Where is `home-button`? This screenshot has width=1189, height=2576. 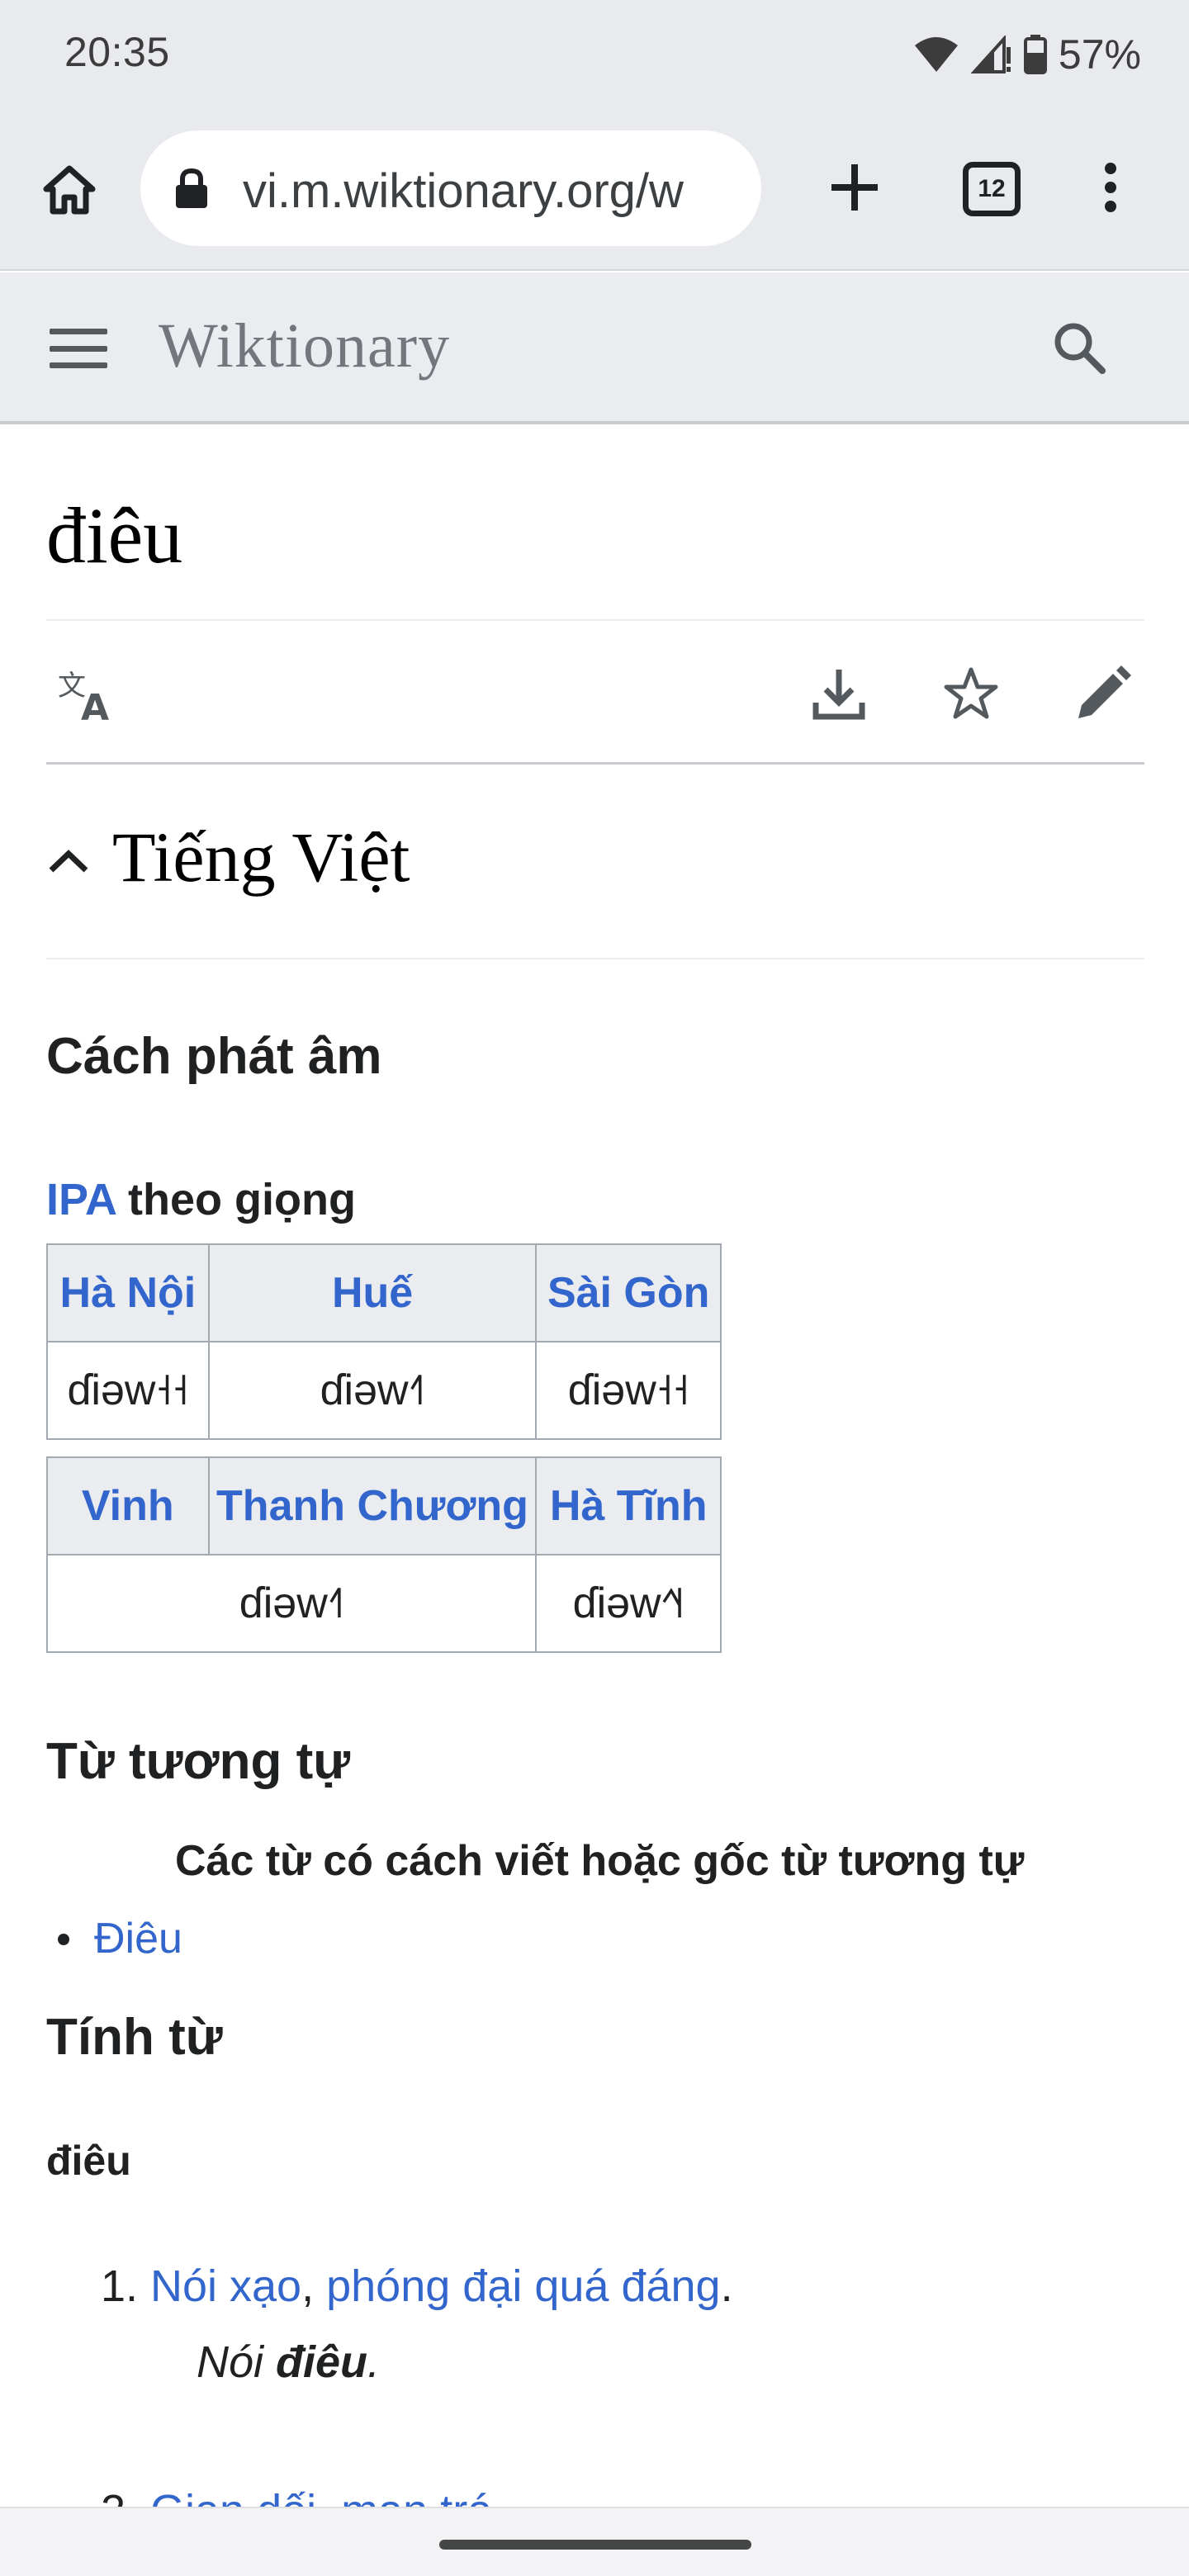 home-button is located at coordinates (69, 190).